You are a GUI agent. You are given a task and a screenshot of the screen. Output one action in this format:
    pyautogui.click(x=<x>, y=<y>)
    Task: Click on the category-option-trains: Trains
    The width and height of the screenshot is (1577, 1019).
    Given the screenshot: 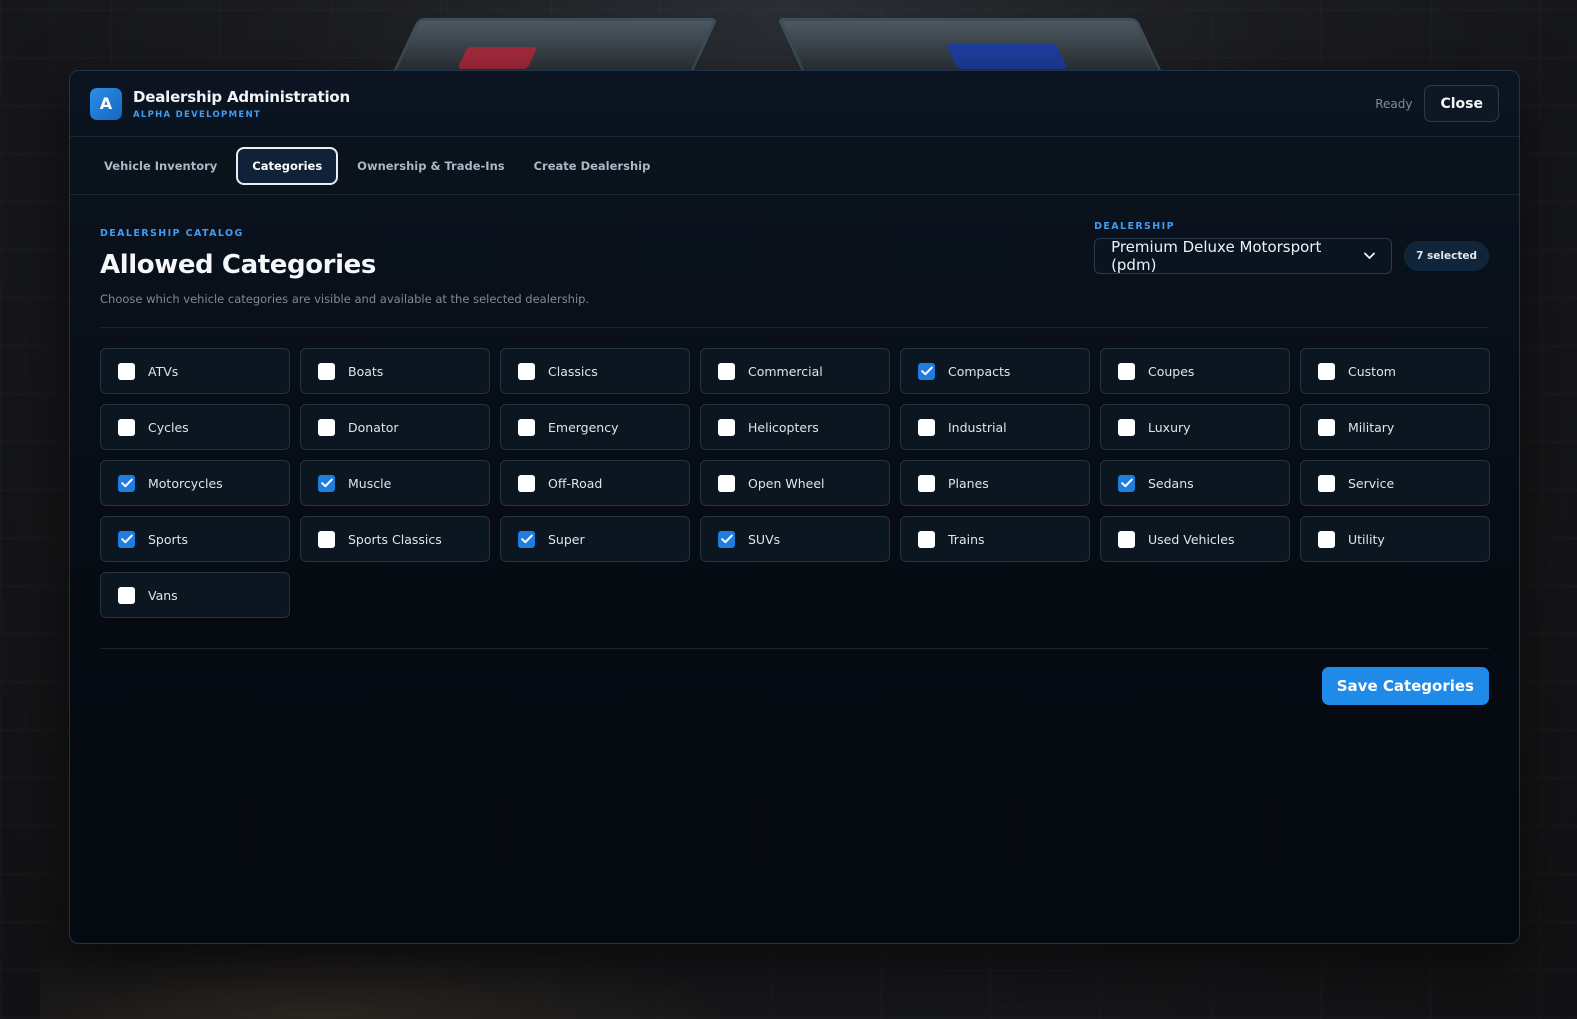 What is the action you would take?
    pyautogui.click(x=995, y=539)
    